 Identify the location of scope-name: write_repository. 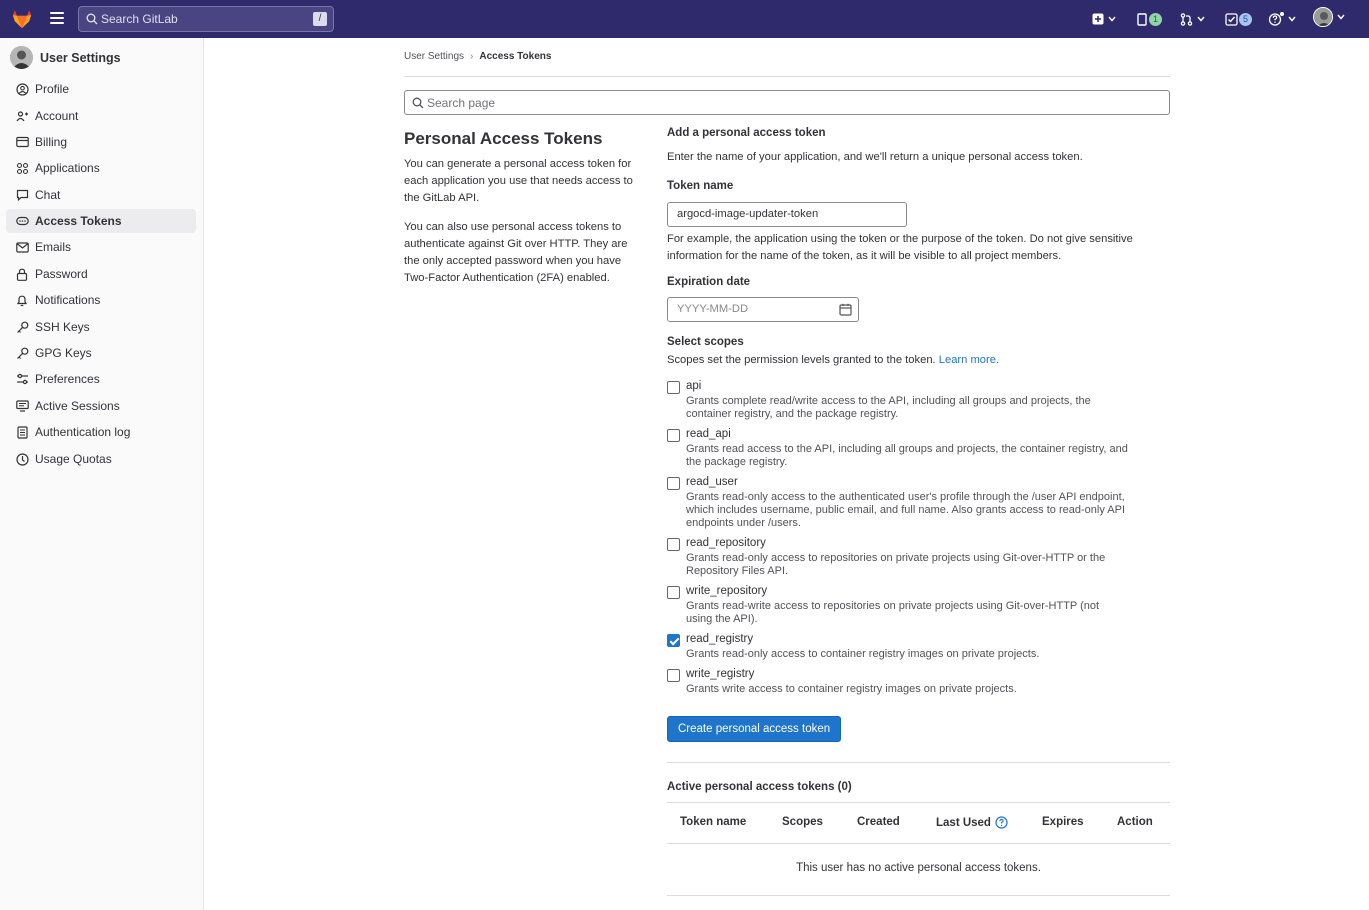
(726, 591).